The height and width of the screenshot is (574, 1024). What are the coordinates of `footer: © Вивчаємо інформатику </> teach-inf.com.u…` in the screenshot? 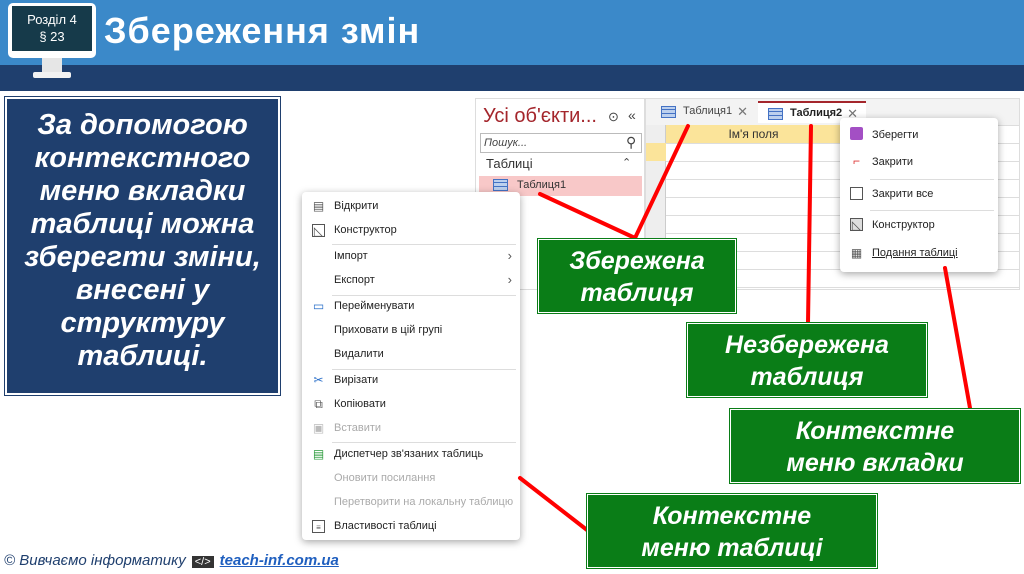 It's located at (171, 560).